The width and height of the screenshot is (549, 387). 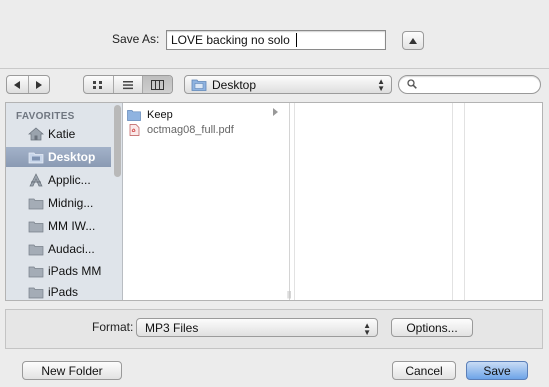 What do you see at coordinates (45, 116) in the screenshot?
I see `favorites-heading: FAVORITES` at bounding box center [45, 116].